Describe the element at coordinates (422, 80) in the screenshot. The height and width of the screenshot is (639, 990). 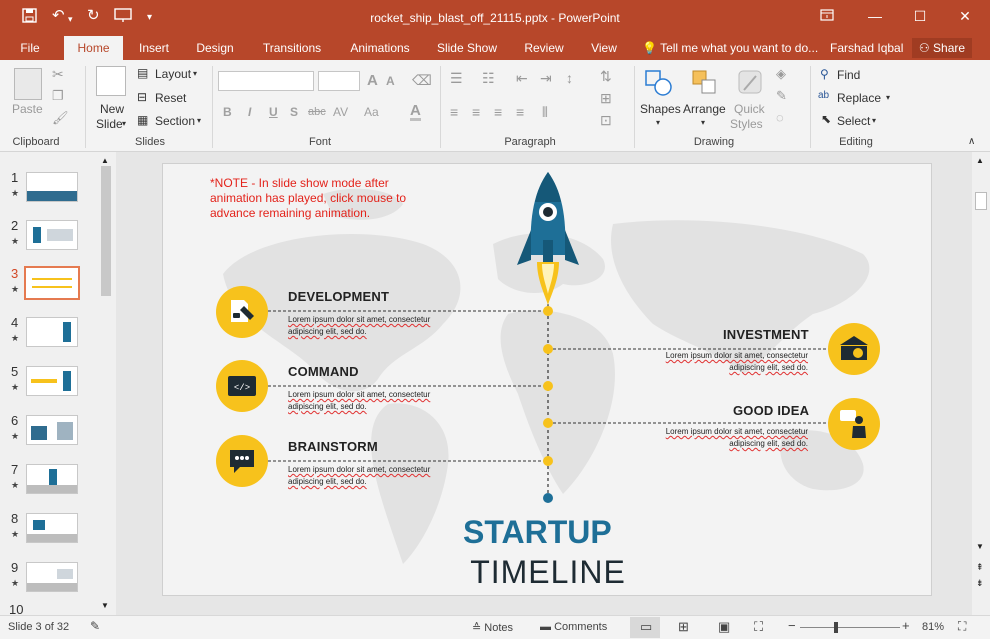
I see `clear-format-icon: ⌫` at that location.